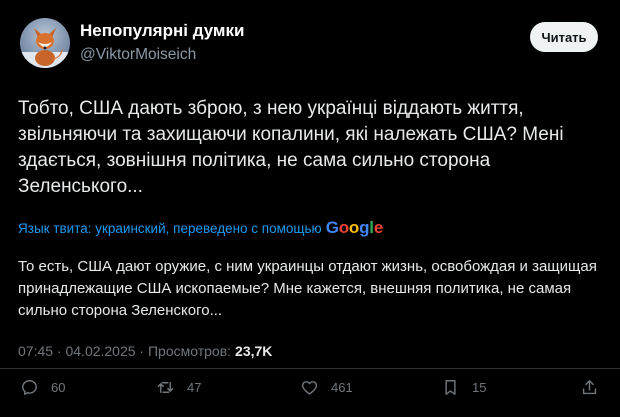 This screenshot has width=620, height=417. Describe the element at coordinates (354, 227) in the screenshot. I see `google-logo: Google` at that location.